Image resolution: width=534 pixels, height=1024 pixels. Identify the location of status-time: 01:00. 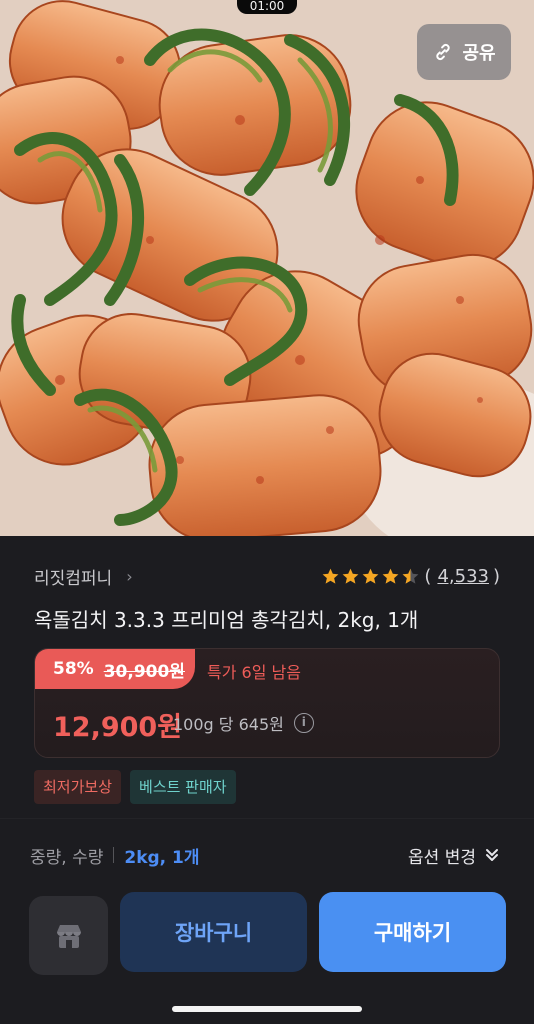
(267, 7).